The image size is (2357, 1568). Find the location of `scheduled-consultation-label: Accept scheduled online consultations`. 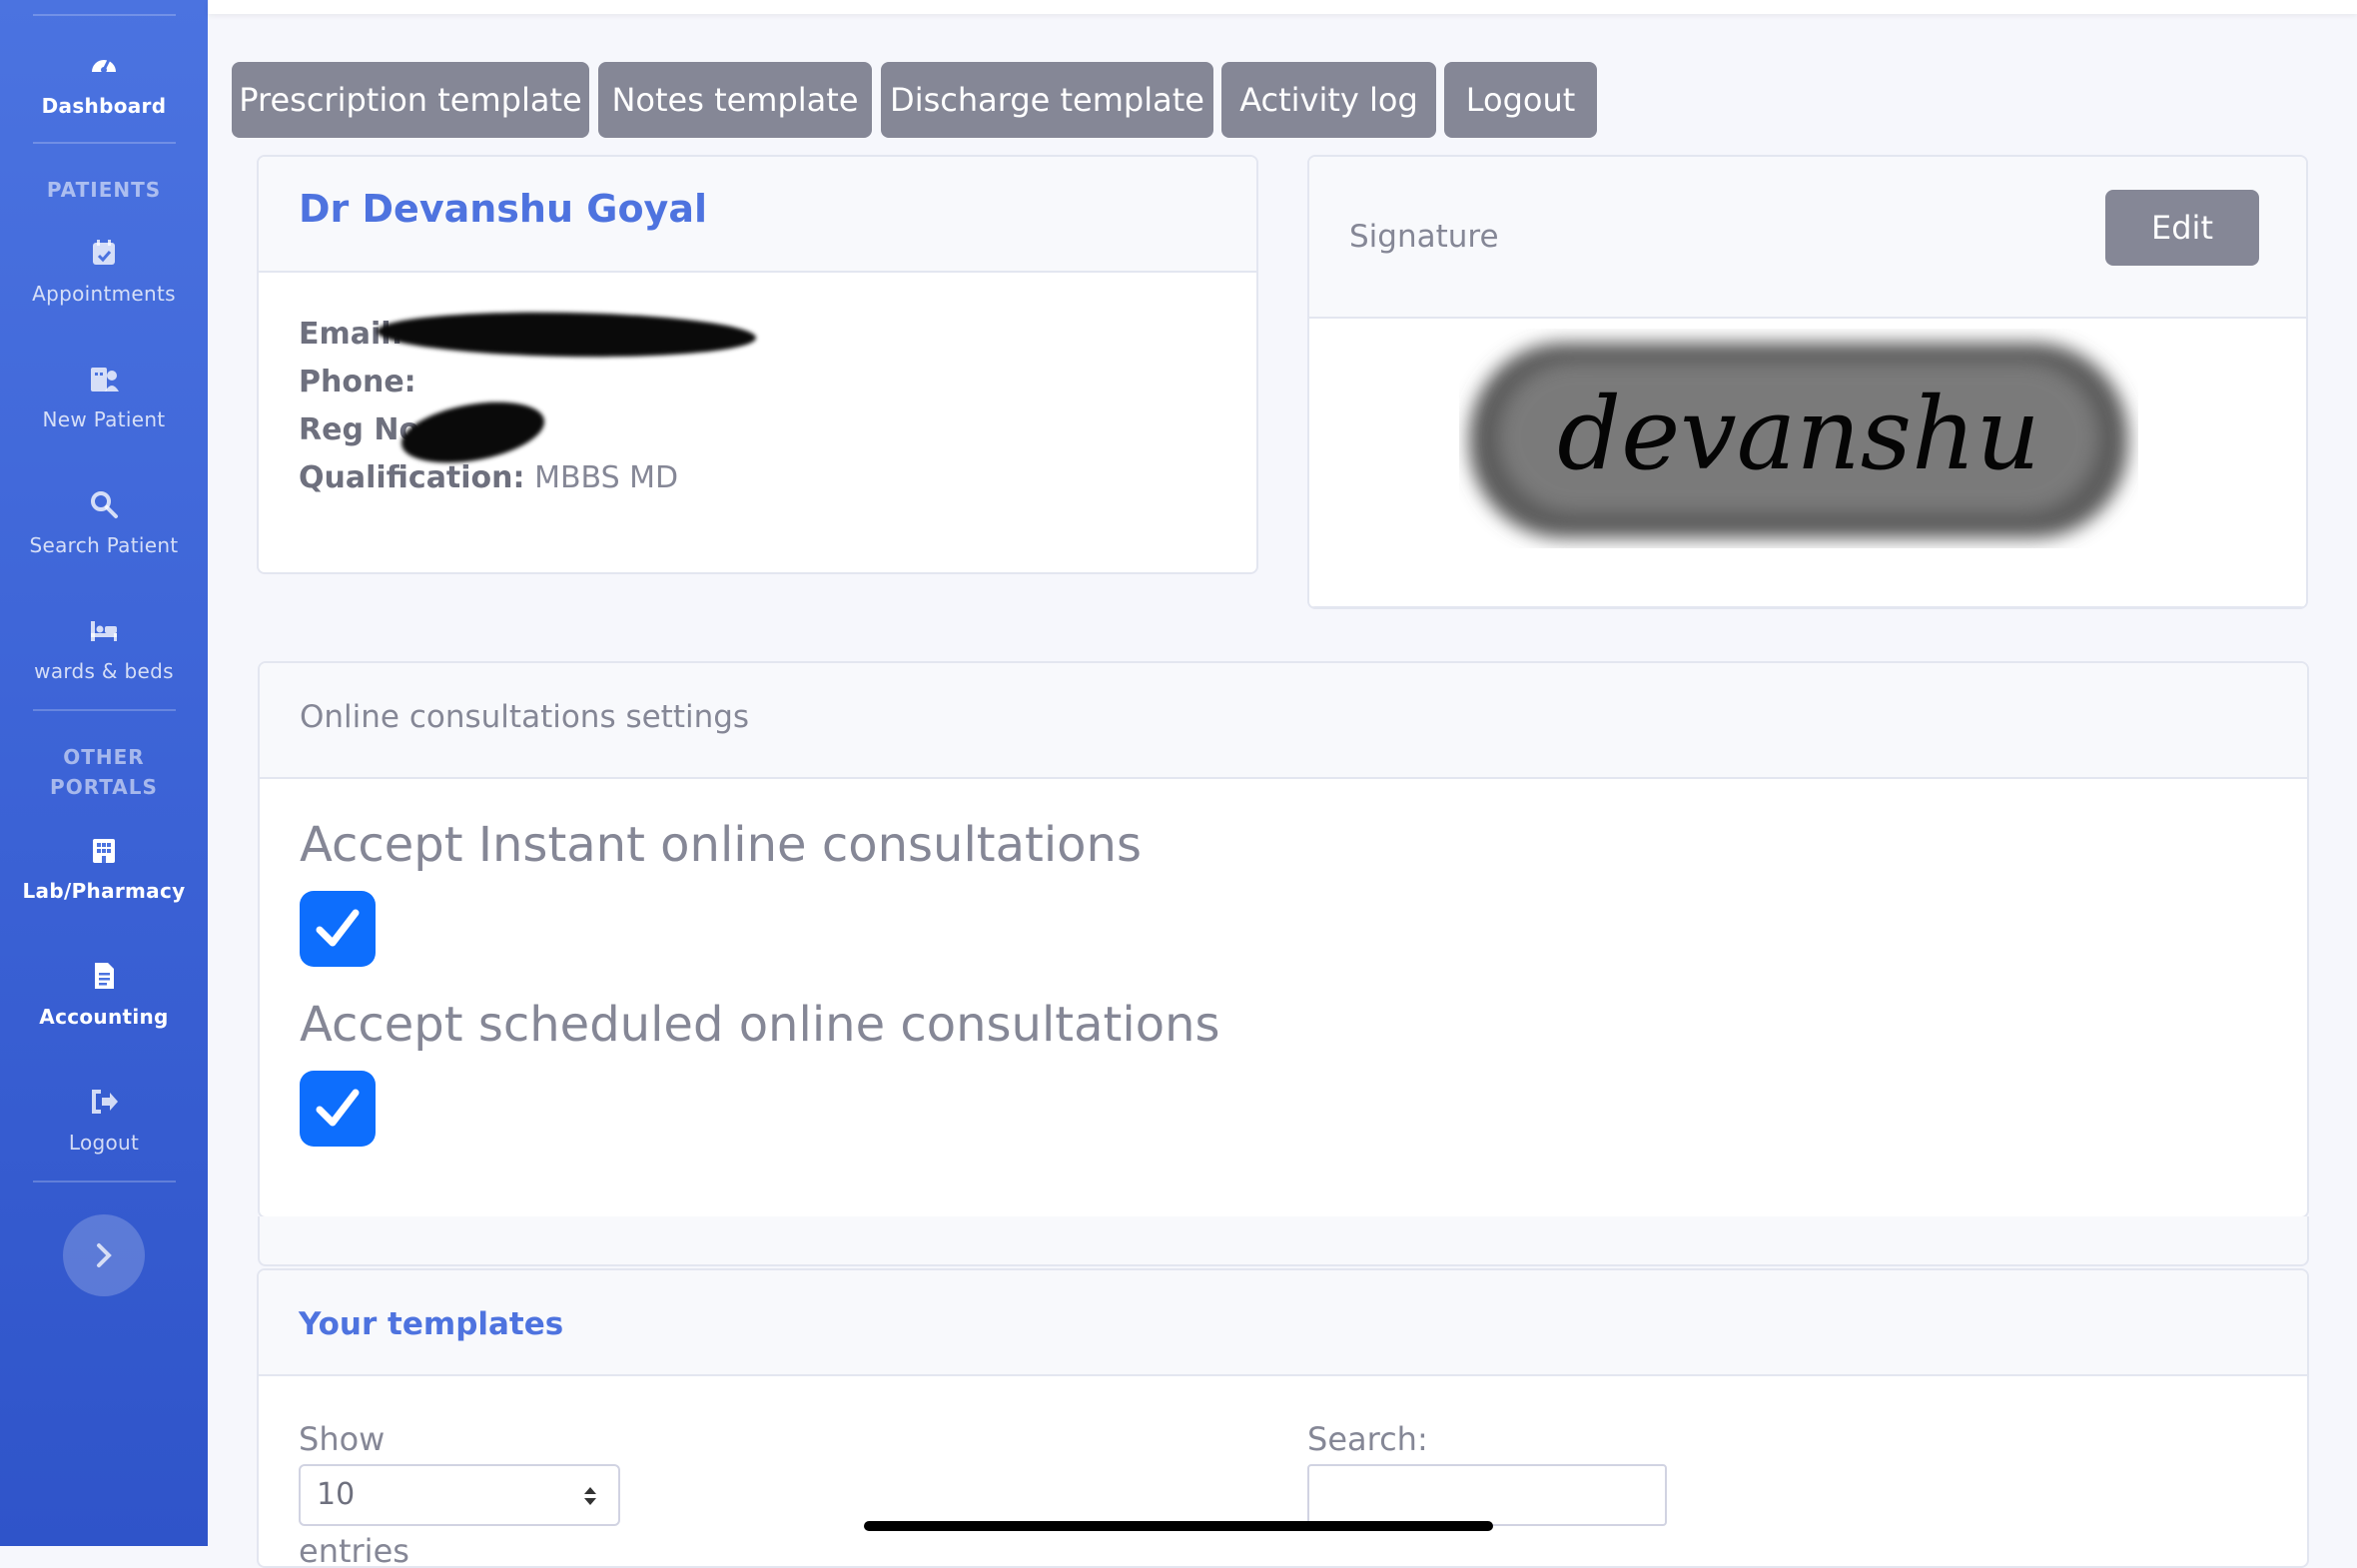

scheduled-consultation-label: Accept scheduled online consultations is located at coordinates (760, 1025).